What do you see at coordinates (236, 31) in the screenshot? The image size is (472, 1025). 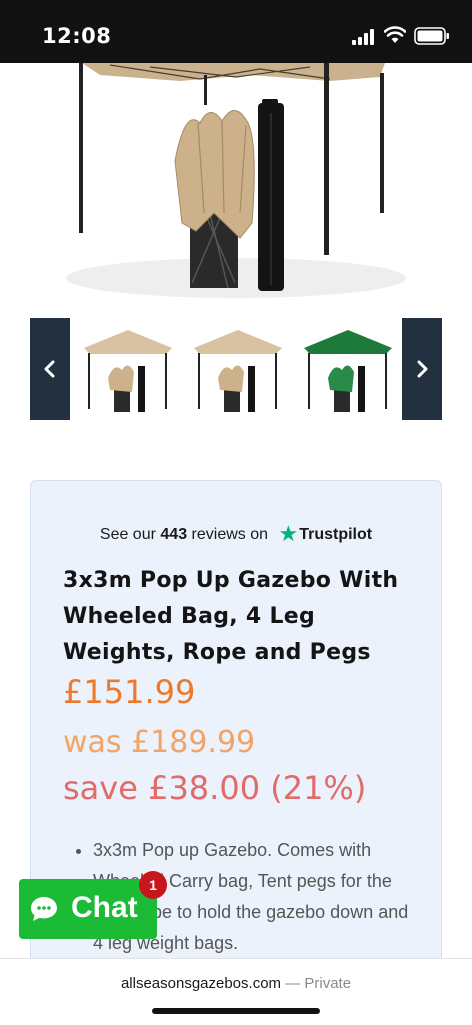 I see `status-bar: 12:08` at bounding box center [236, 31].